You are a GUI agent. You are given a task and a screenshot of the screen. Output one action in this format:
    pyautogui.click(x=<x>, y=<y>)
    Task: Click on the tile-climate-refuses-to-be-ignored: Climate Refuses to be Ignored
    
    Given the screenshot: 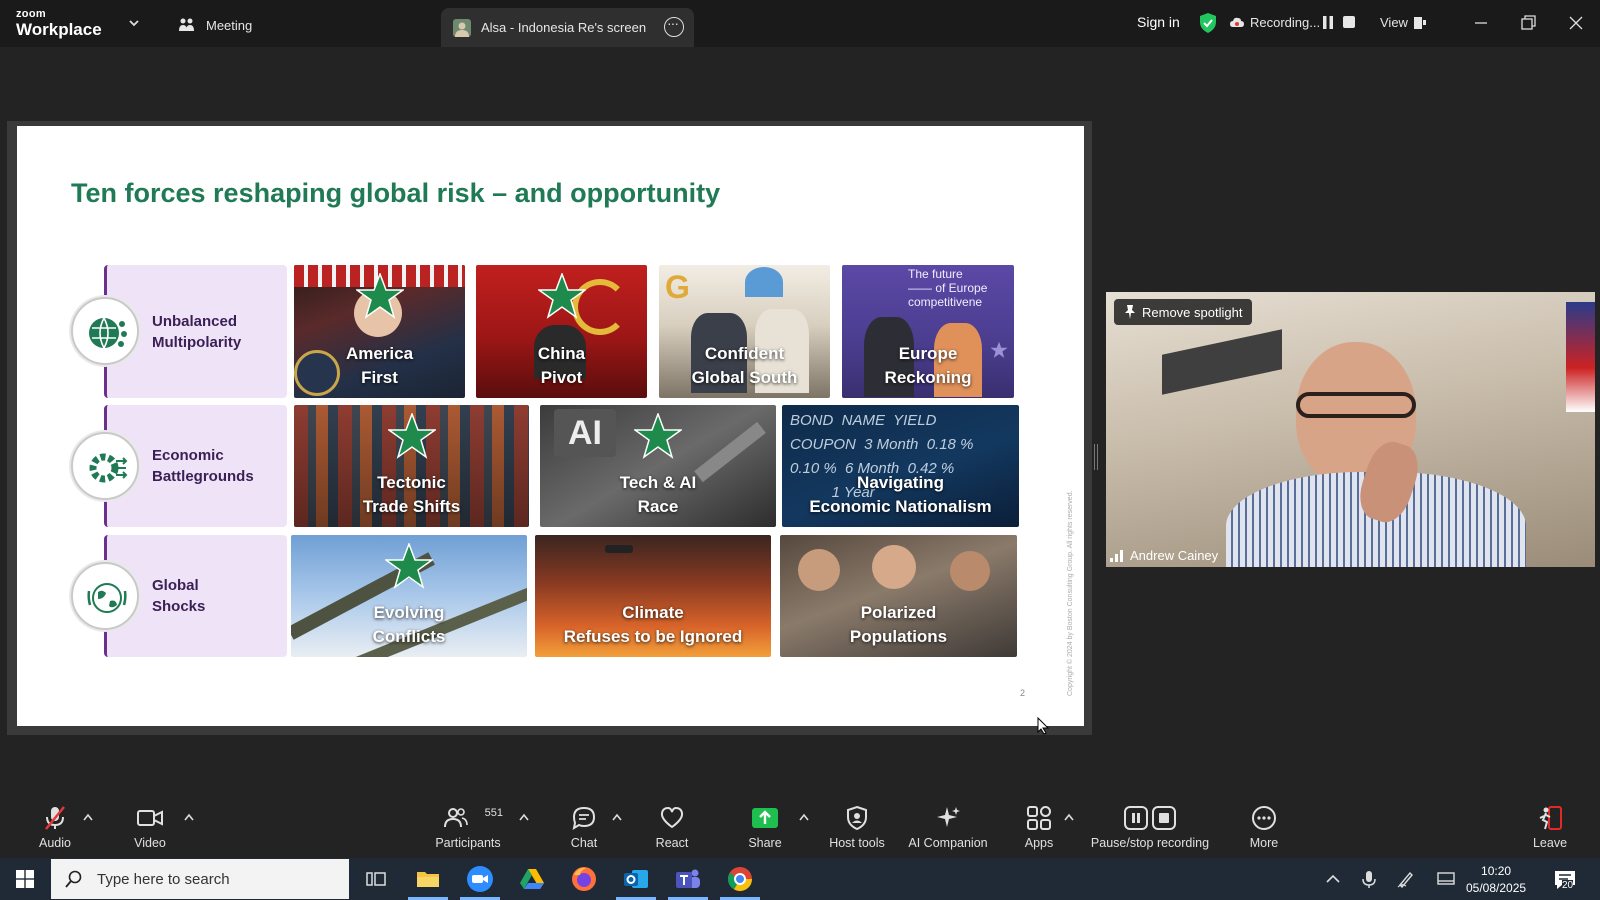 What is the action you would take?
    pyautogui.click(x=653, y=596)
    